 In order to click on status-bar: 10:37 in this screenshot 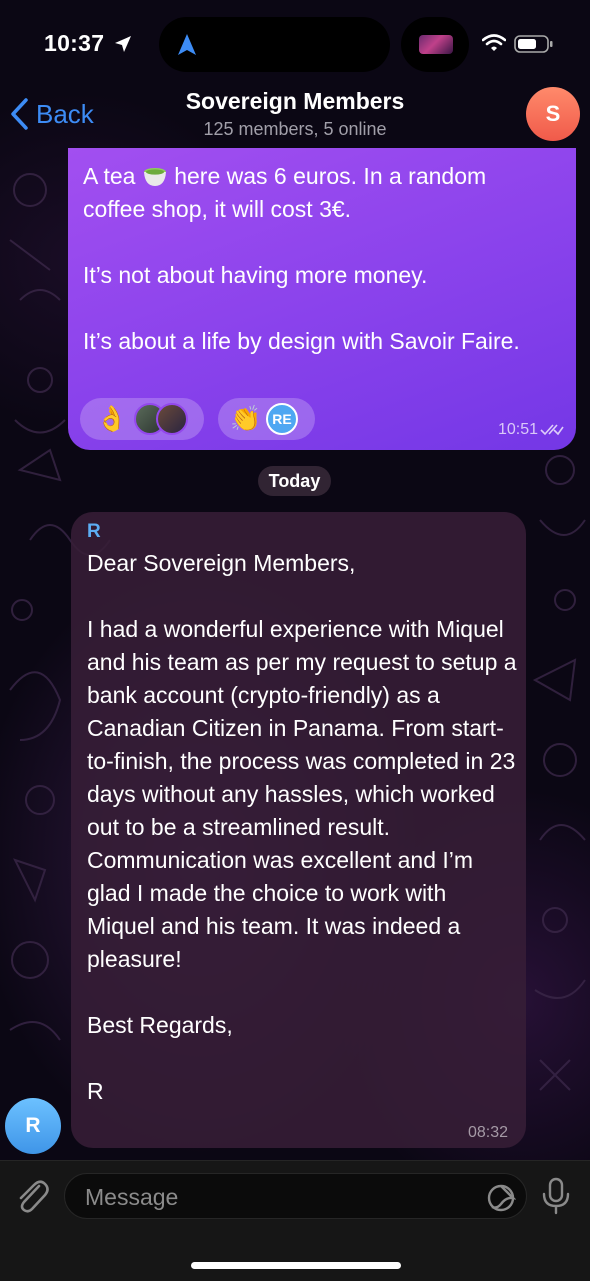, I will do `click(295, 41)`.